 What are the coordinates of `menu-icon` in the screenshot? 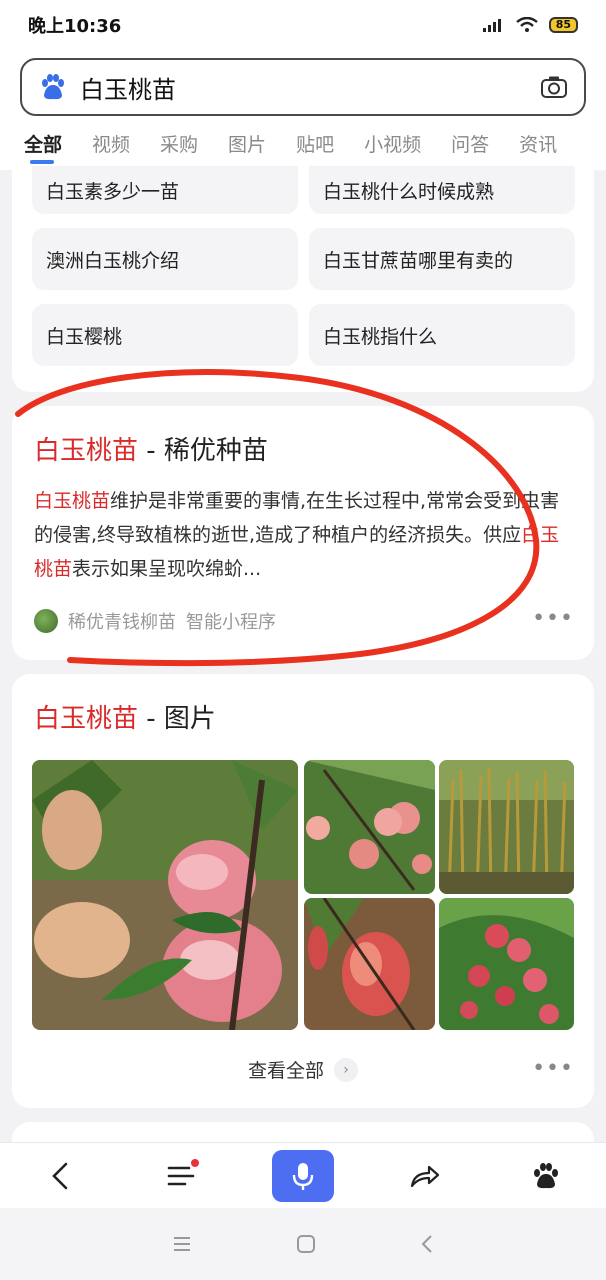 It's located at (181, 1175).